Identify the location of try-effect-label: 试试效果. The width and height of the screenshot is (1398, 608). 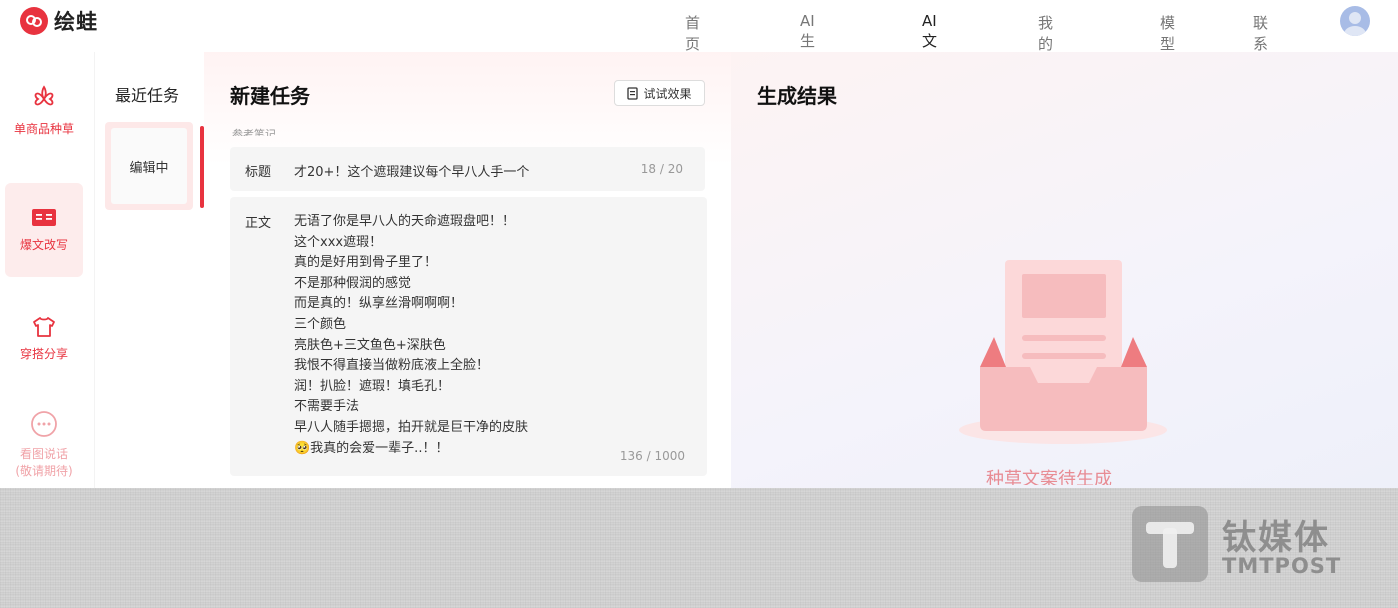
(667, 93).